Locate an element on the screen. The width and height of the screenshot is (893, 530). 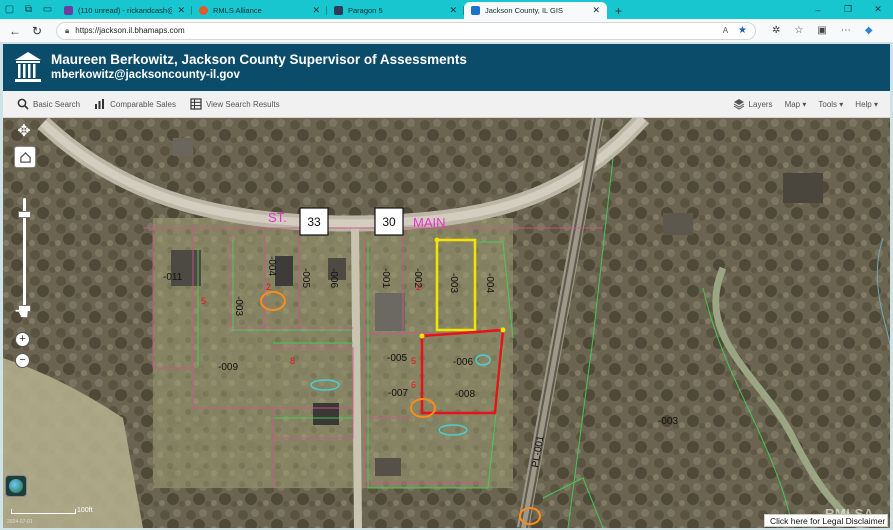
maximize-button: ❐ is located at coordinates (848, 9).